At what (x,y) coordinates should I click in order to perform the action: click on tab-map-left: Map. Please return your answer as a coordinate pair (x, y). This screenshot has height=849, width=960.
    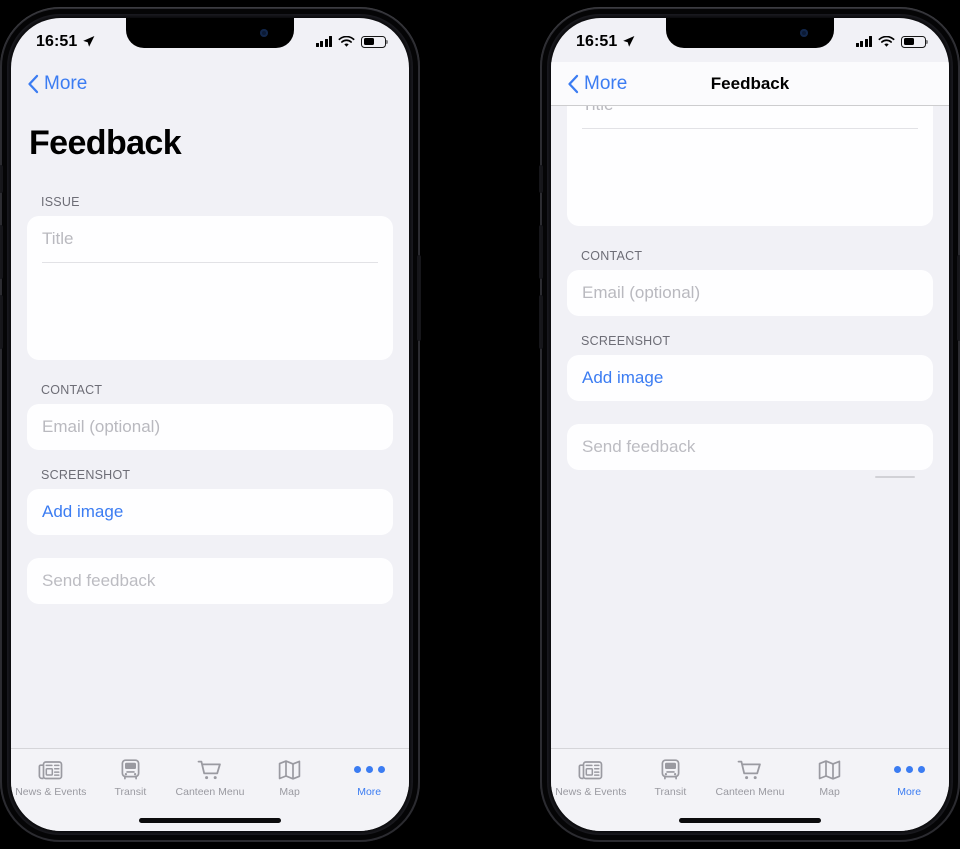
    Looking at the image, I should click on (290, 777).